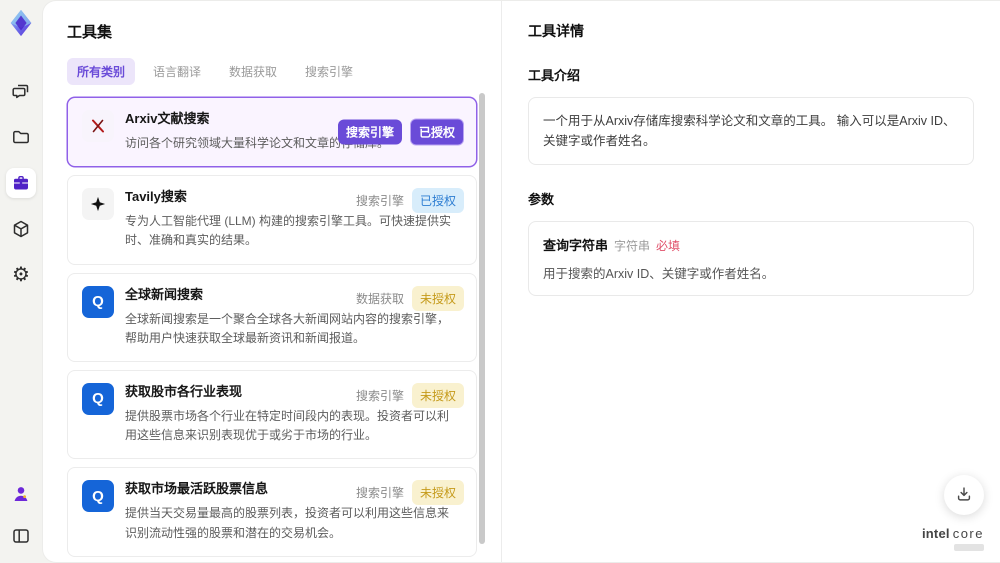  Describe the element at coordinates (253, 71) in the screenshot. I see `tab-data: 数据获取` at that location.